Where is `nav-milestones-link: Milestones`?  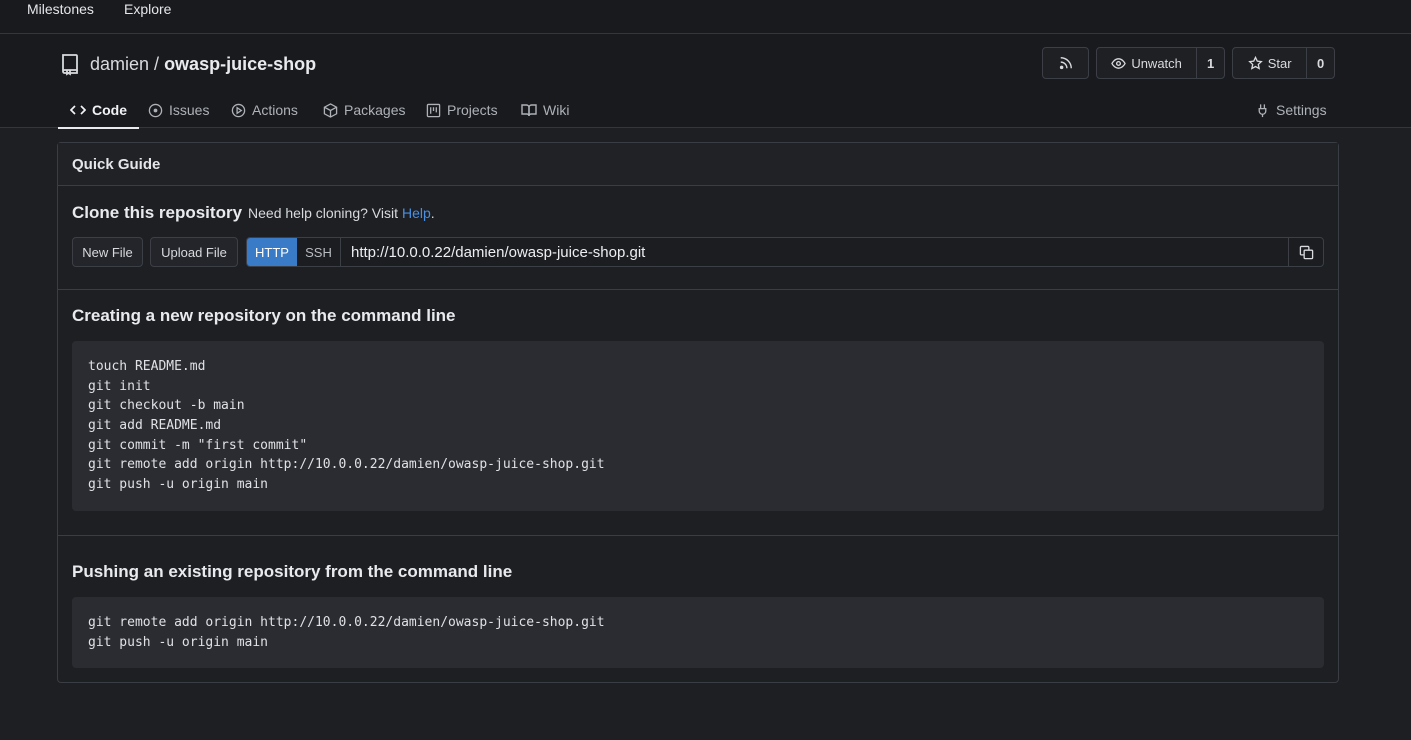
nav-milestones-link: Milestones is located at coordinates (60, 9).